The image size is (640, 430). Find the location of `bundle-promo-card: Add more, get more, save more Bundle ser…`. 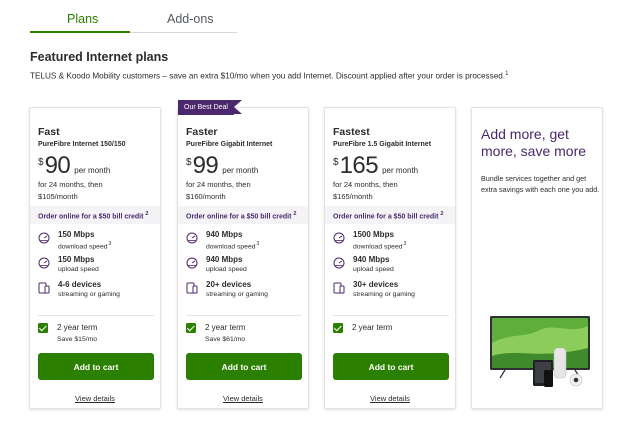

bundle-promo-card: Add more, get more, save more Bundle ser… is located at coordinates (537, 258).